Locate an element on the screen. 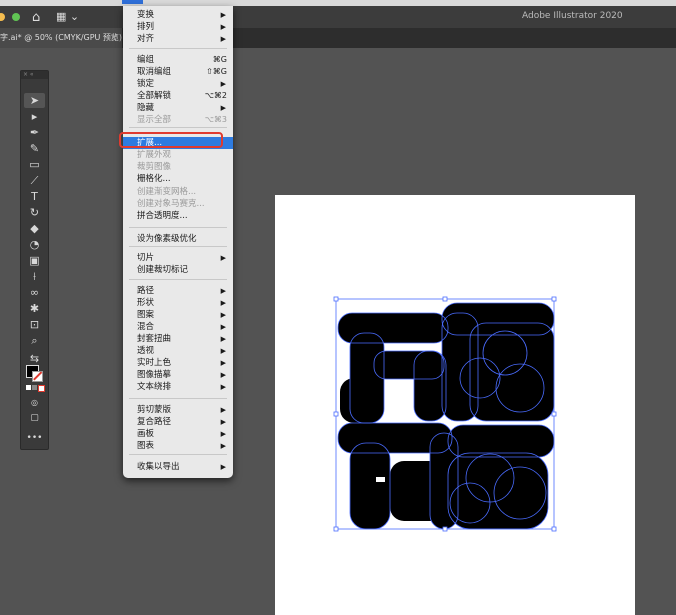 This screenshot has height=615, width=676. menu-item-label: 取消编组 is located at coordinates (154, 72).